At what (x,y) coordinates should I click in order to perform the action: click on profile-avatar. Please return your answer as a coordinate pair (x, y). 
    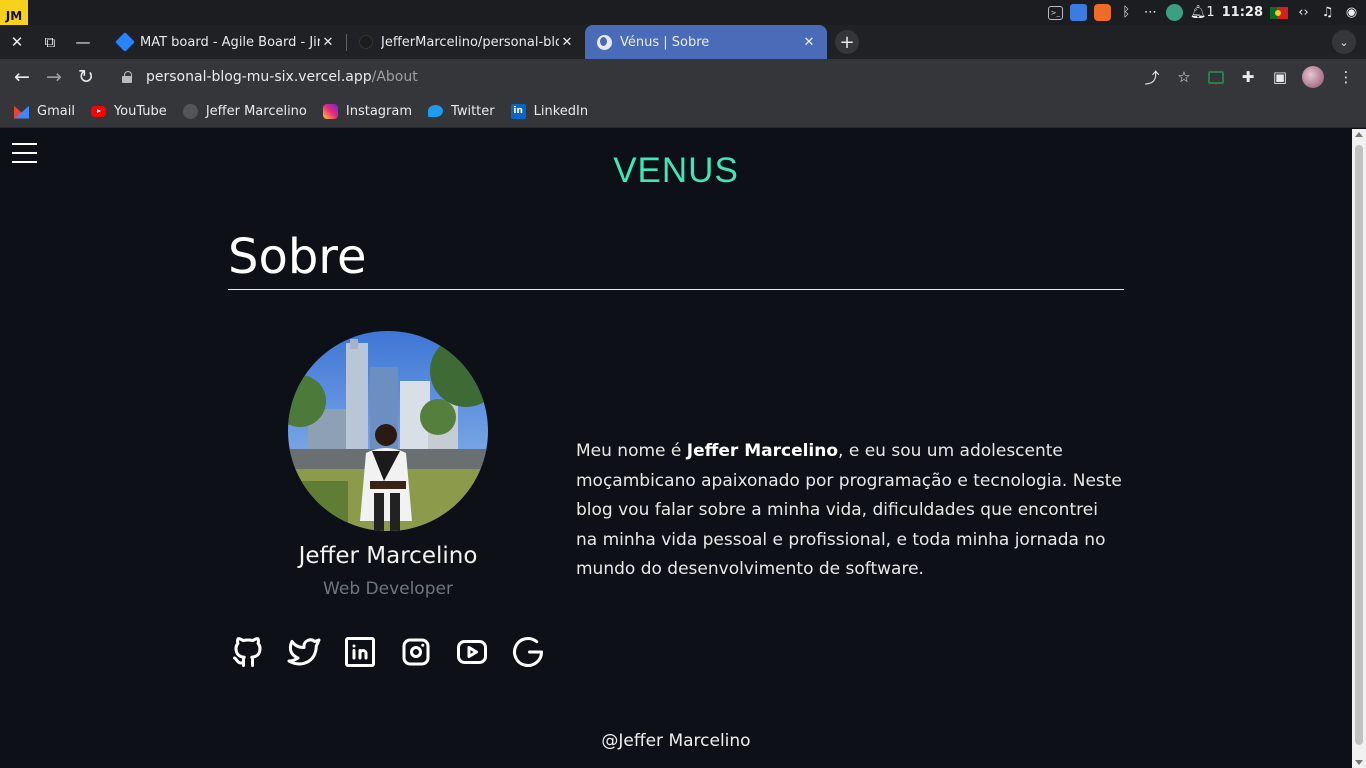
    Looking at the image, I should click on (1313, 77).